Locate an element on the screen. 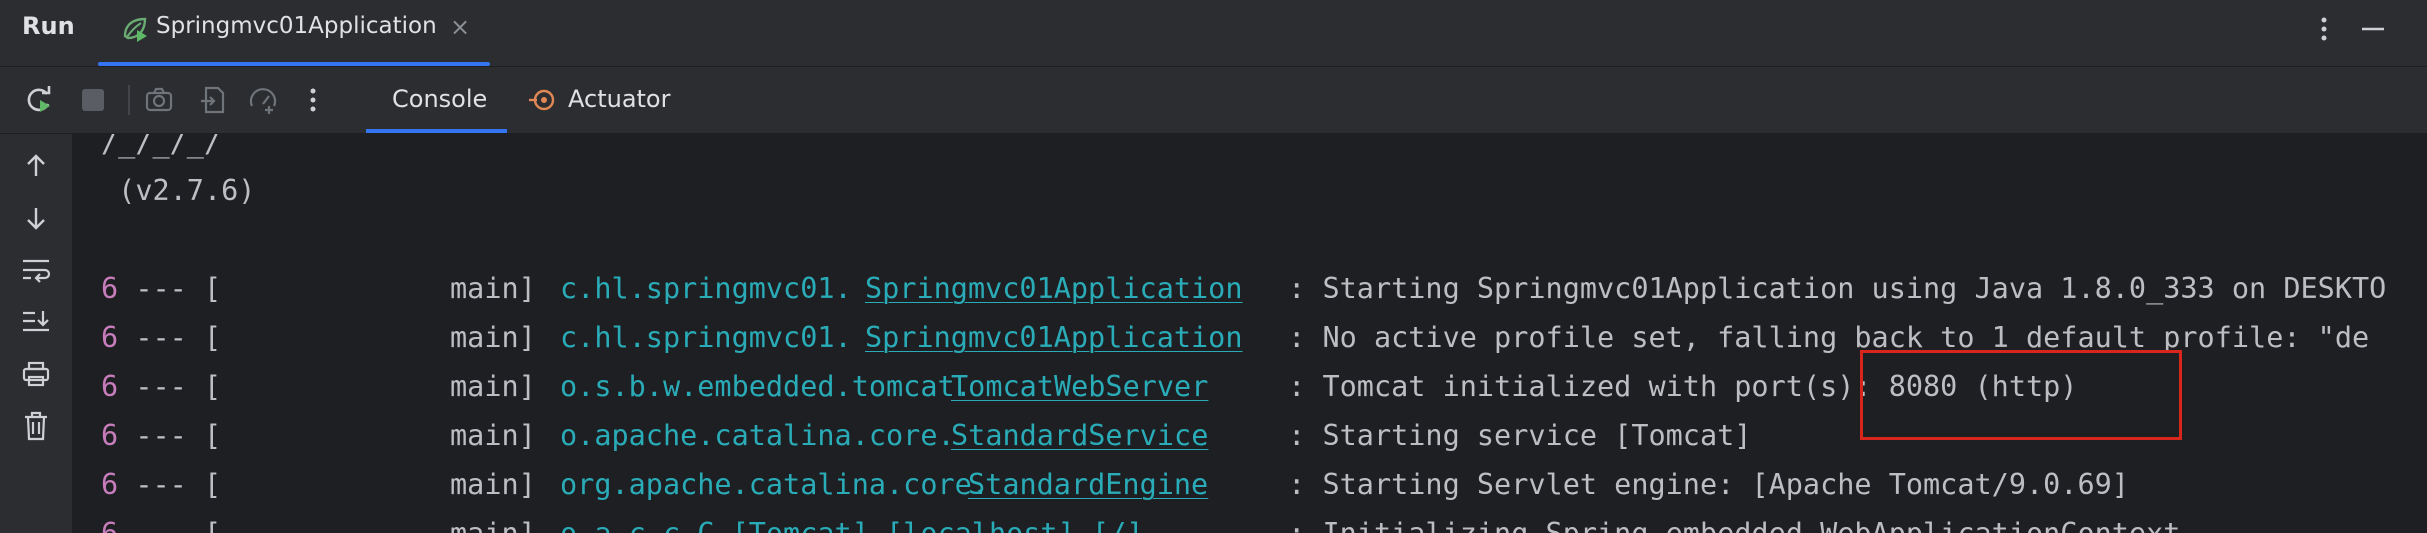 The width and height of the screenshot is (2427, 533). trash-icon is located at coordinates (36, 426).